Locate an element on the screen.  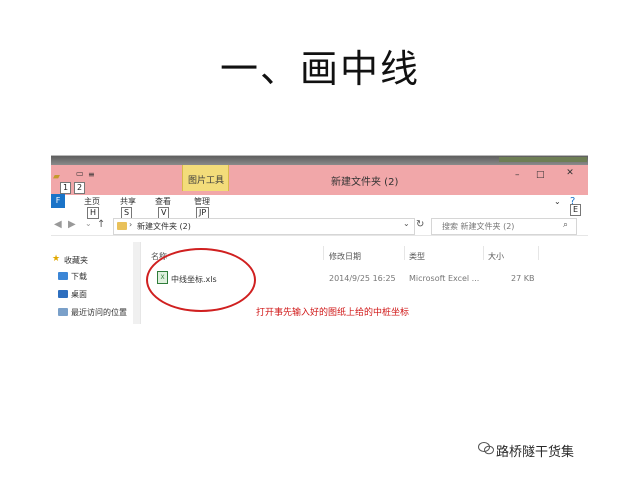
tab-view: 查看 is located at coordinates (163, 201).